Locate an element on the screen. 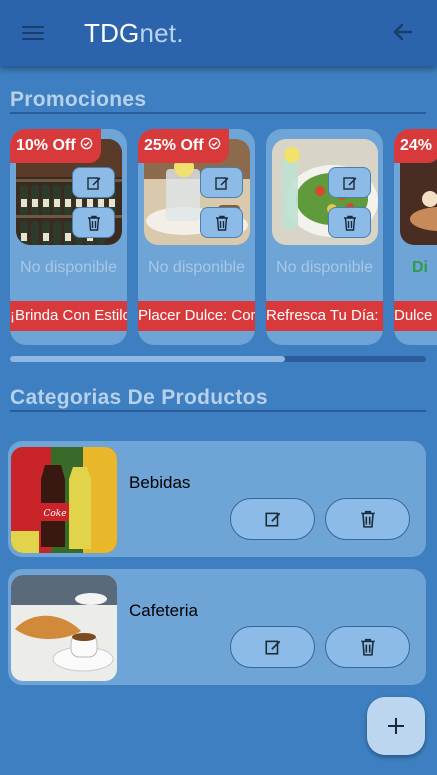  promo-card: 24% Di Dulce is located at coordinates (415, 237).